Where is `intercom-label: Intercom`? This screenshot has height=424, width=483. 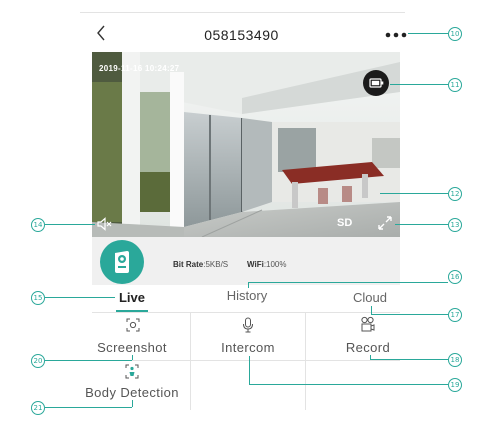
intercom-label: Intercom is located at coordinates (248, 347).